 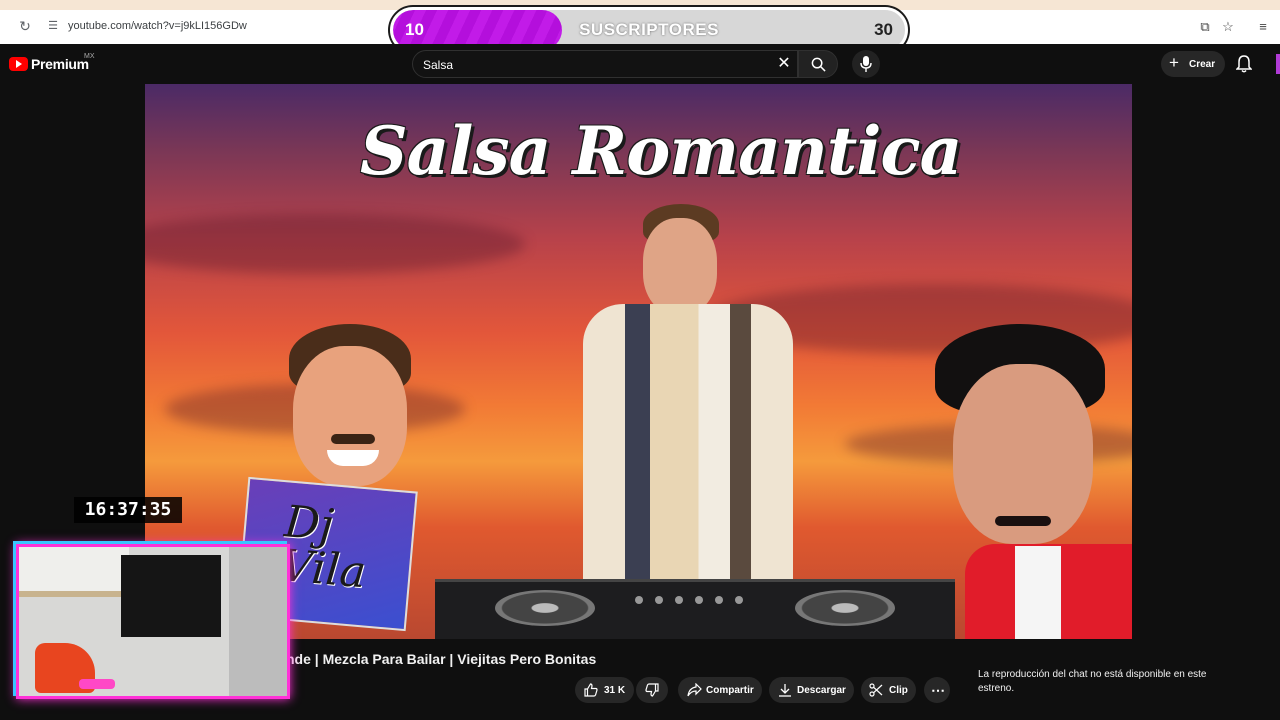 What do you see at coordinates (1228, 27) in the screenshot?
I see `bookmark-star-icon: ☆` at bounding box center [1228, 27].